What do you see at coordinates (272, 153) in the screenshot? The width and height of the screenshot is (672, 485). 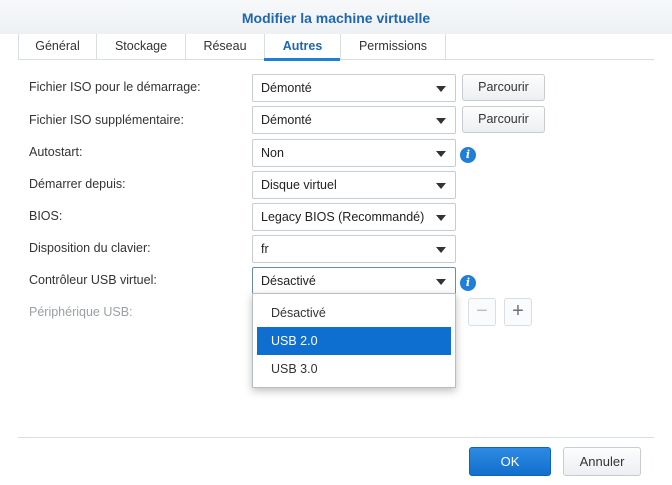 I see `autostart-value: Non` at bounding box center [272, 153].